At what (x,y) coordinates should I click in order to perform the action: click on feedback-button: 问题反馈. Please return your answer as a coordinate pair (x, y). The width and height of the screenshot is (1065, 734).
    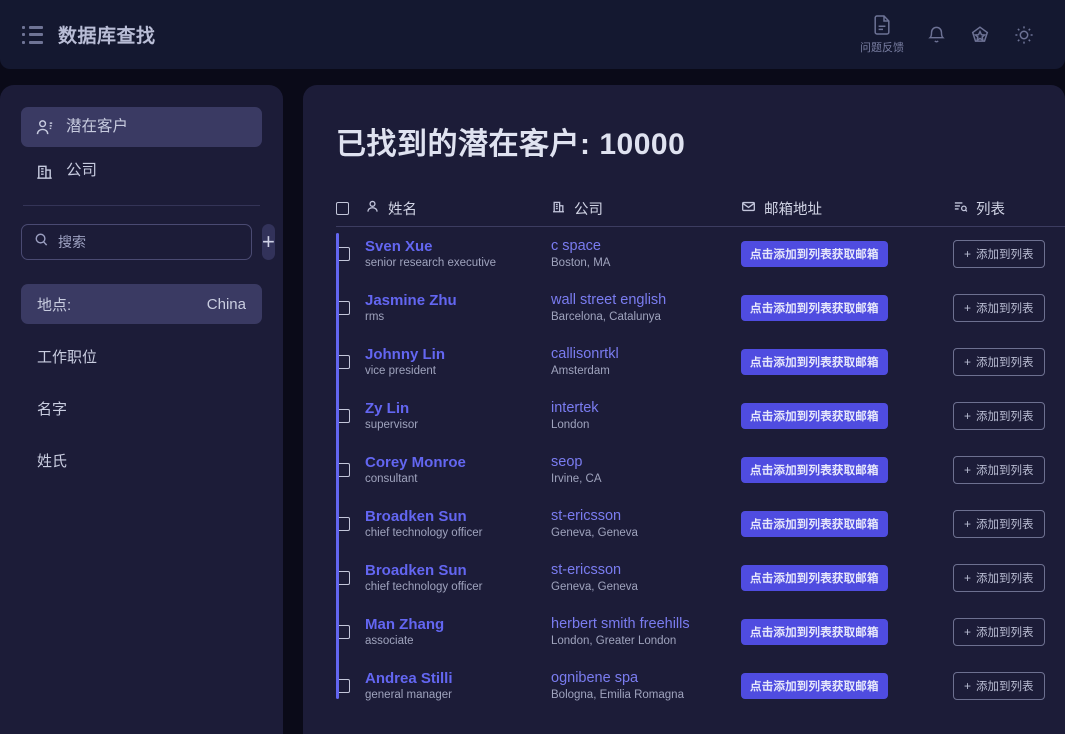
    Looking at the image, I should click on (882, 34).